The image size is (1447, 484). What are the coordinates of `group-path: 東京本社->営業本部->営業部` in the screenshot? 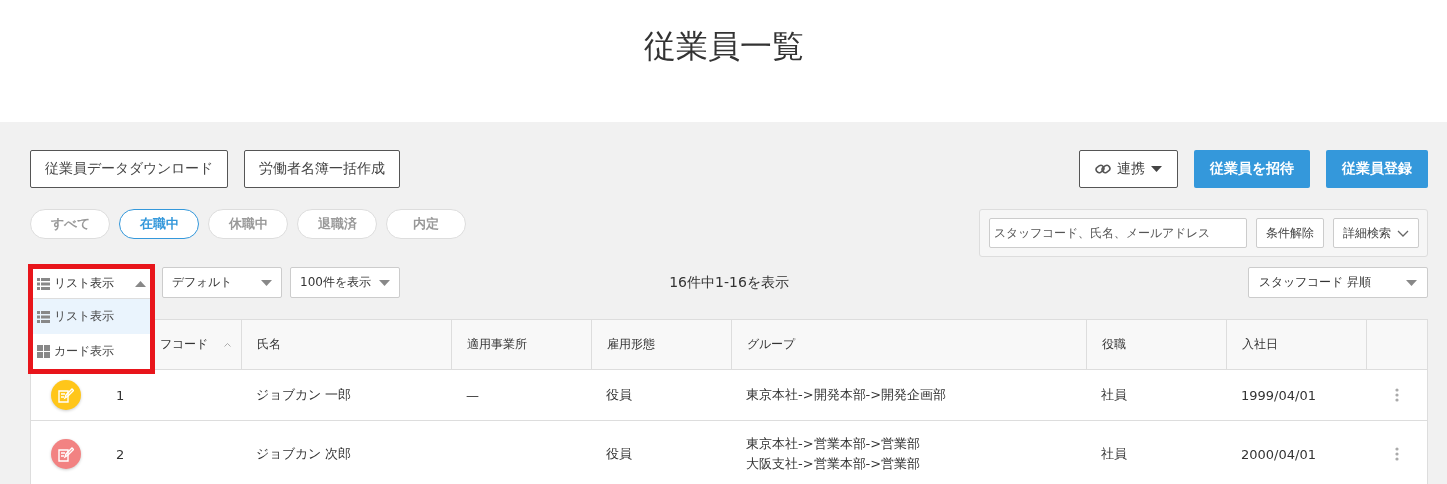 It's located at (833, 444).